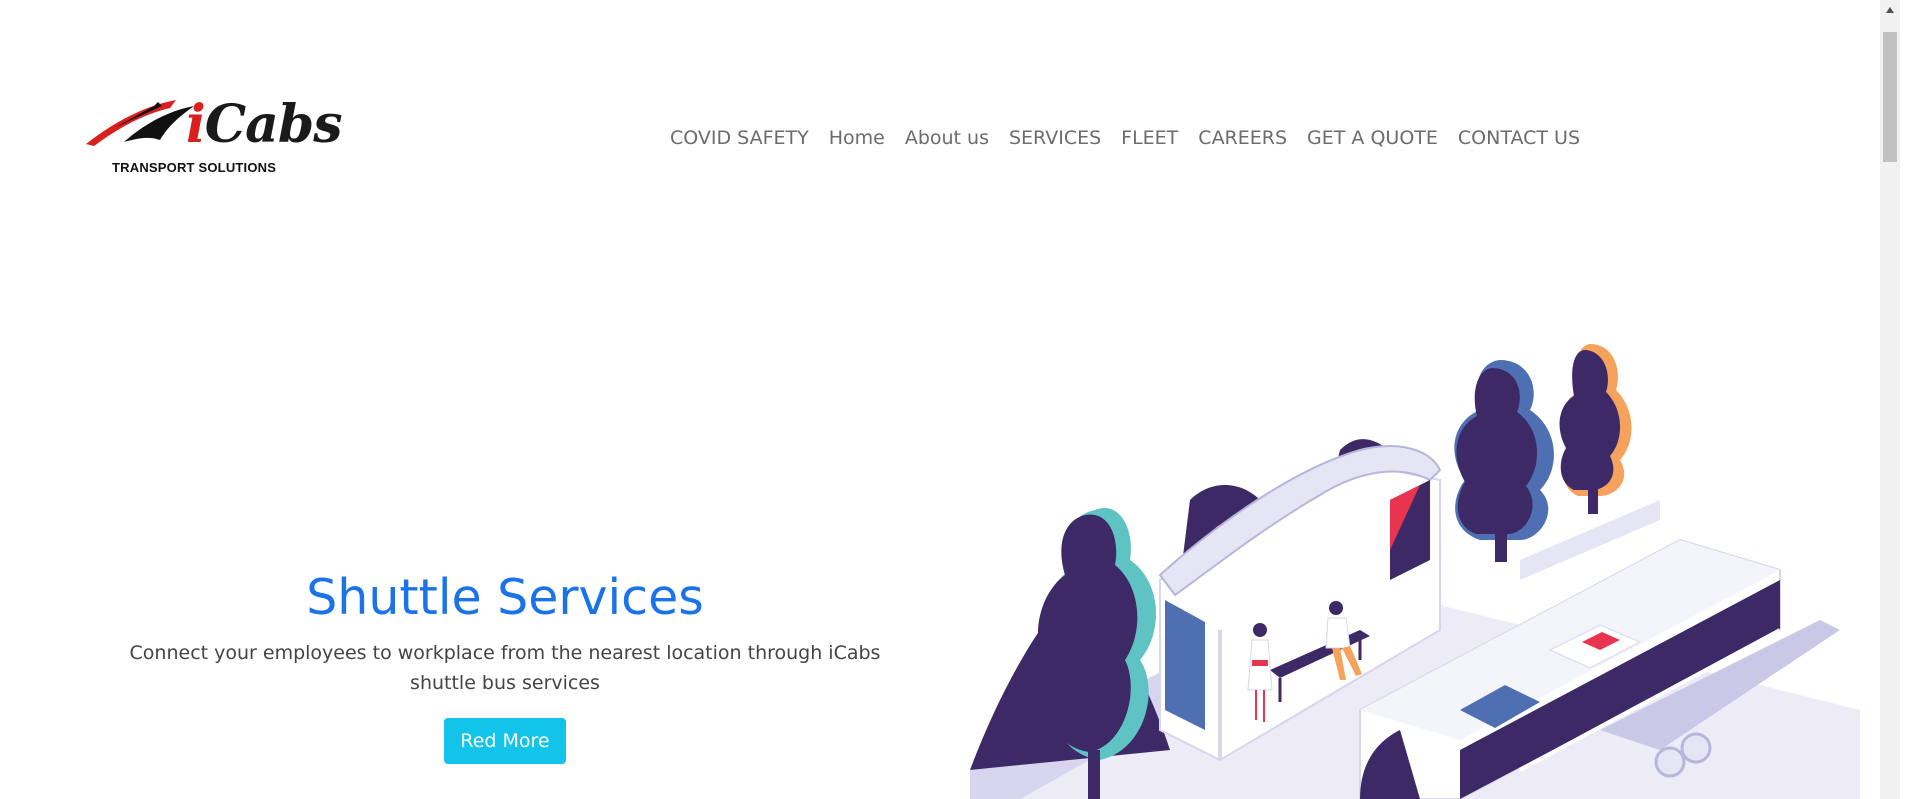  I want to click on nav-item-covid-safety: COVID SAFETY, so click(744, 138).